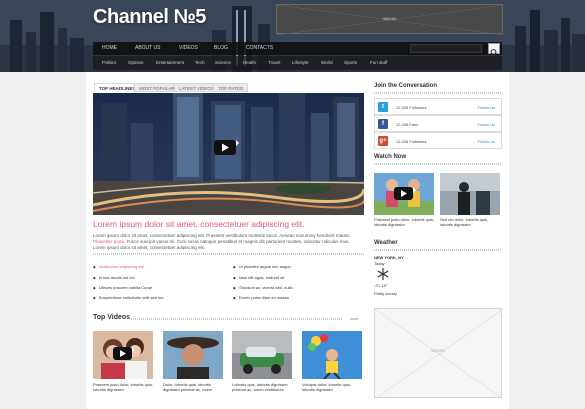  I want to click on list-item: Tincidunt ac, viverra sed, nulla, so click(263, 287).